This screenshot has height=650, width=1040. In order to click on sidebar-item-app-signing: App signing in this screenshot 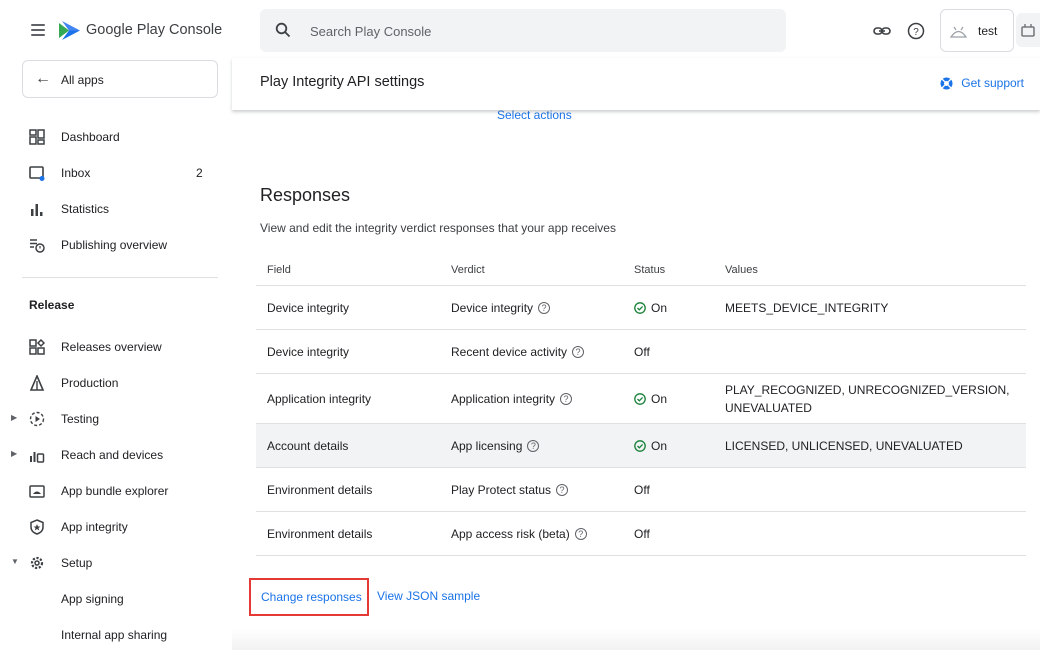, I will do `click(116, 599)`.